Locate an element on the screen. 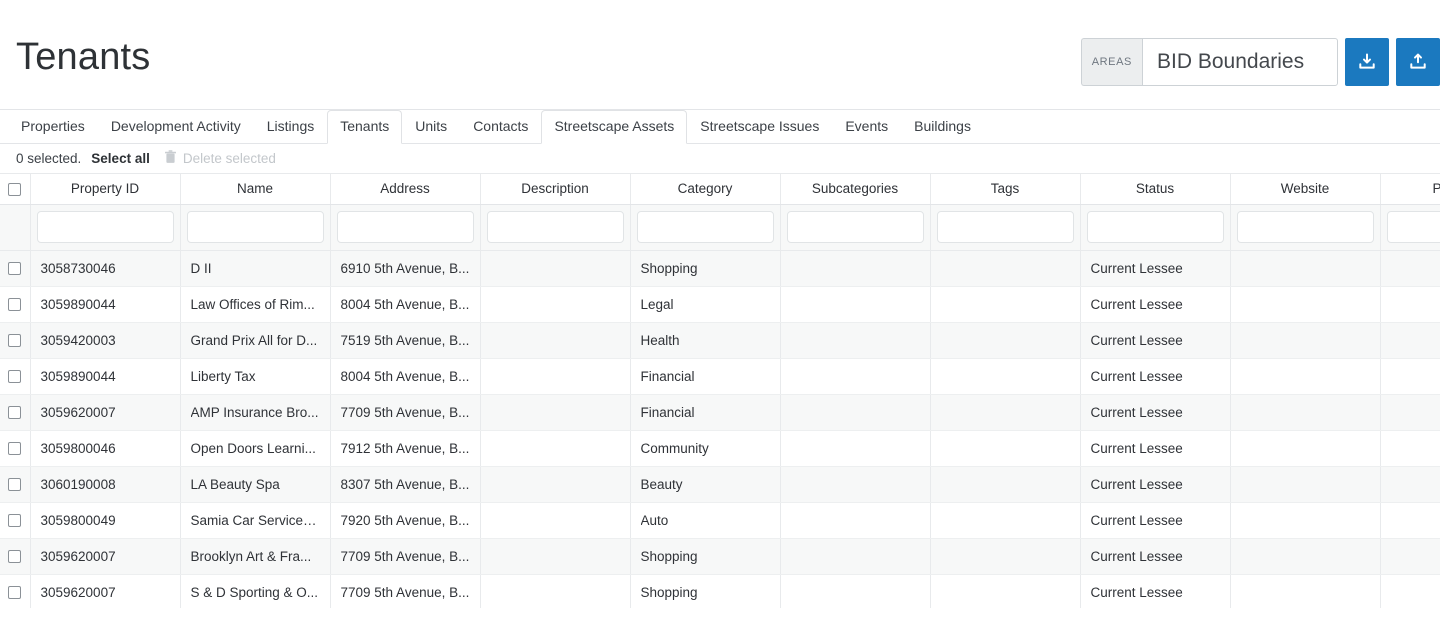 The width and height of the screenshot is (1440, 620). cell-text: 718 238 is located at coordinates (1415, 340).